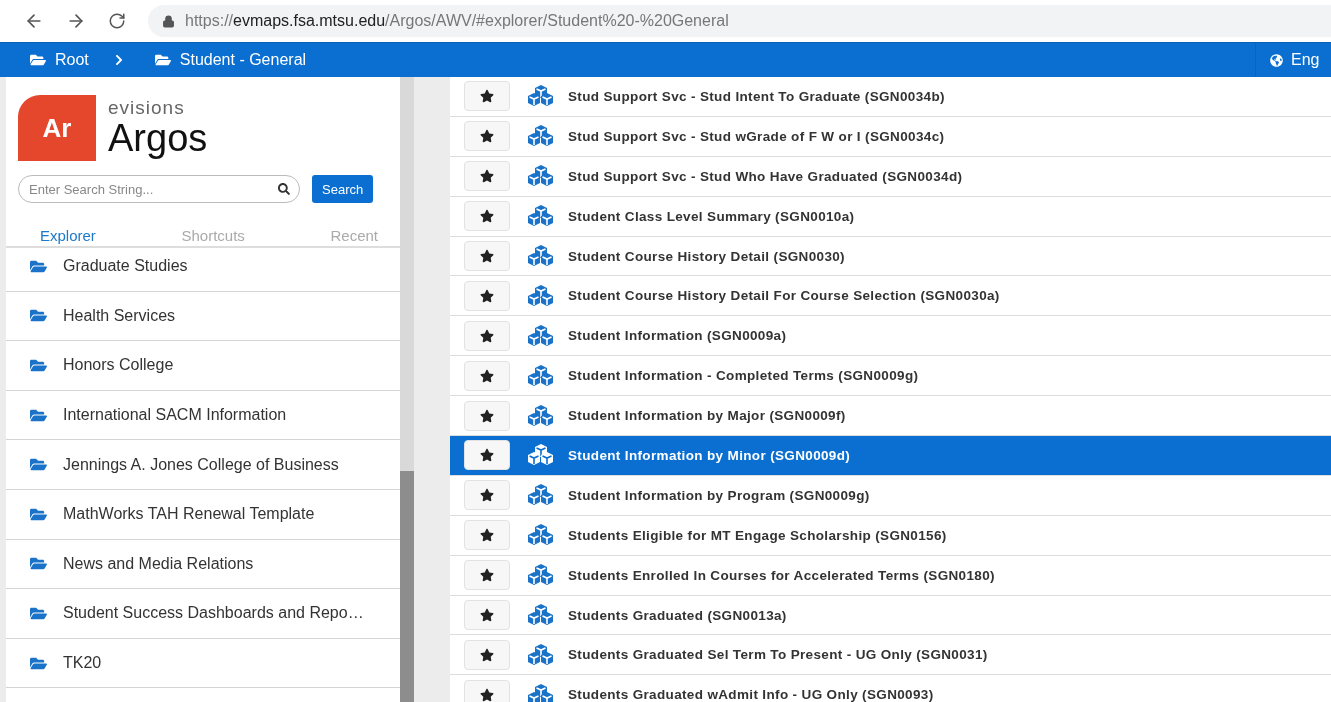 This screenshot has height=702, width=1331. I want to click on folder-name: TK20, so click(82, 663).